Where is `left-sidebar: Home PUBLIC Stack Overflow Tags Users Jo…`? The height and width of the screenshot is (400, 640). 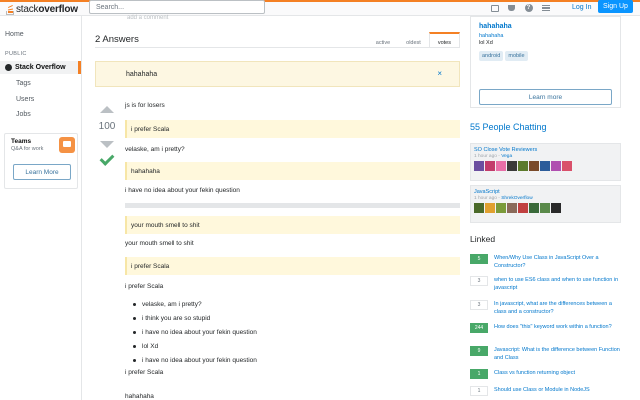
left-sidebar: Home PUBLIC Stack Overflow Tags Users Jo… is located at coordinates (41, 208).